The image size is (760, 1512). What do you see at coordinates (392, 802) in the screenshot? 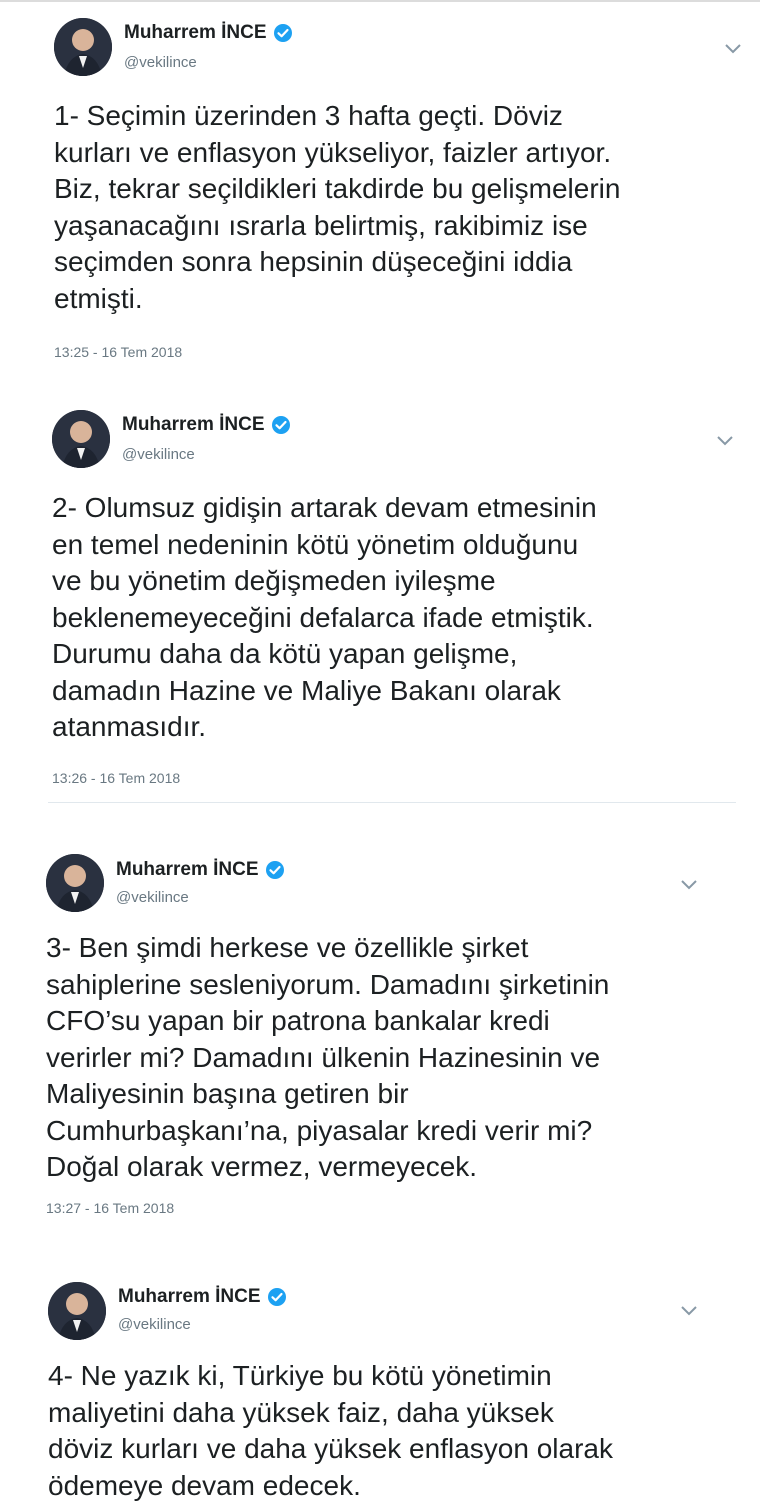
I see `divider` at bounding box center [392, 802].